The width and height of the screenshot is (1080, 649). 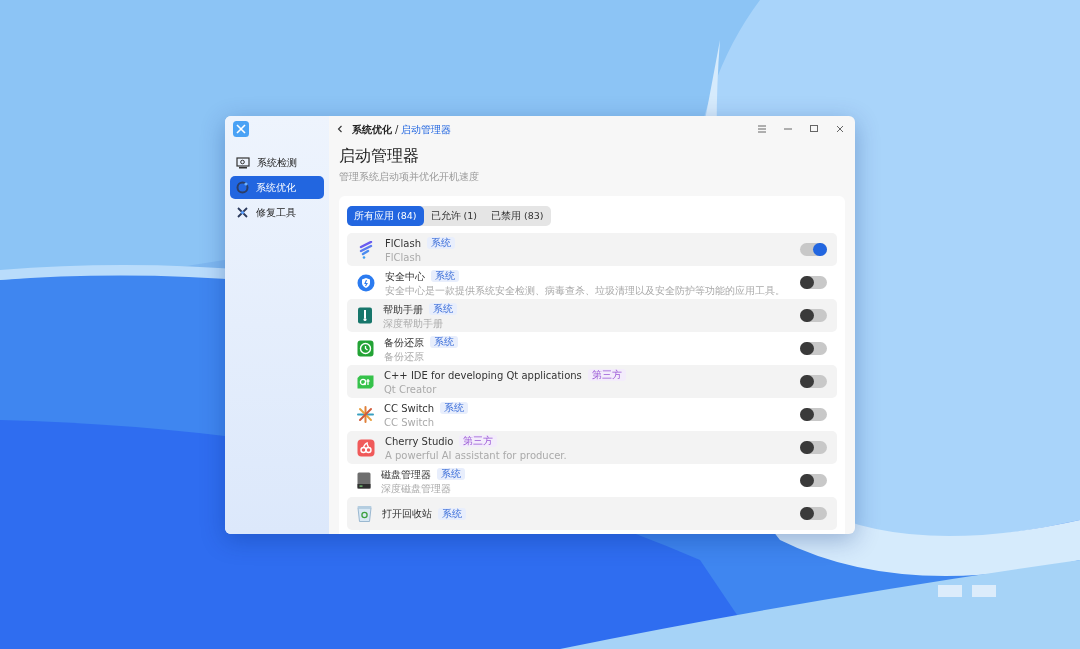 What do you see at coordinates (340, 129) in the screenshot?
I see `back-icon` at bounding box center [340, 129].